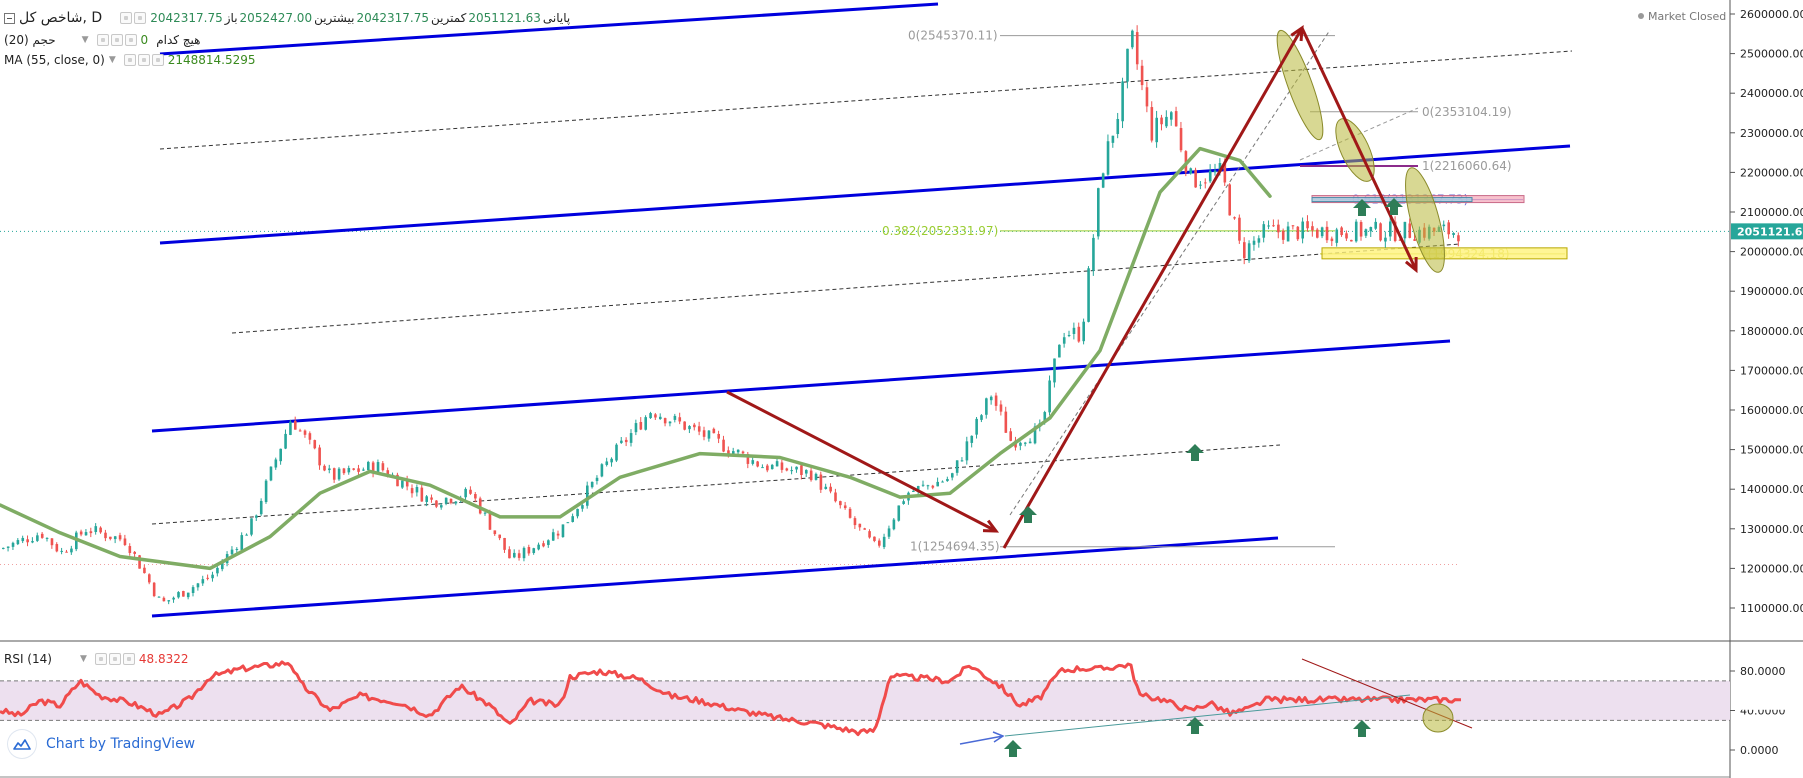  Describe the element at coordinates (1771, 172) in the screenshot. I see `price-axis-label: 2200000.00` at that location.